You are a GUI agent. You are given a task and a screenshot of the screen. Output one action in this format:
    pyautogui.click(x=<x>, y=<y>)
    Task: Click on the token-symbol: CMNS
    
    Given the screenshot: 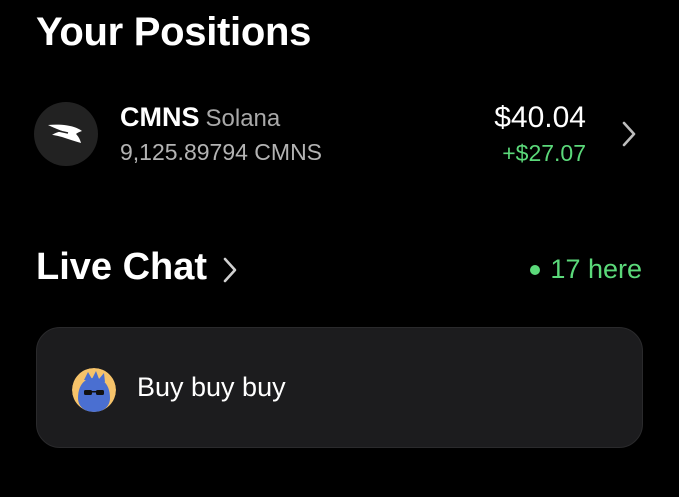 What is the action you would take?
    pyautogui.click(x=160, y=117)
    